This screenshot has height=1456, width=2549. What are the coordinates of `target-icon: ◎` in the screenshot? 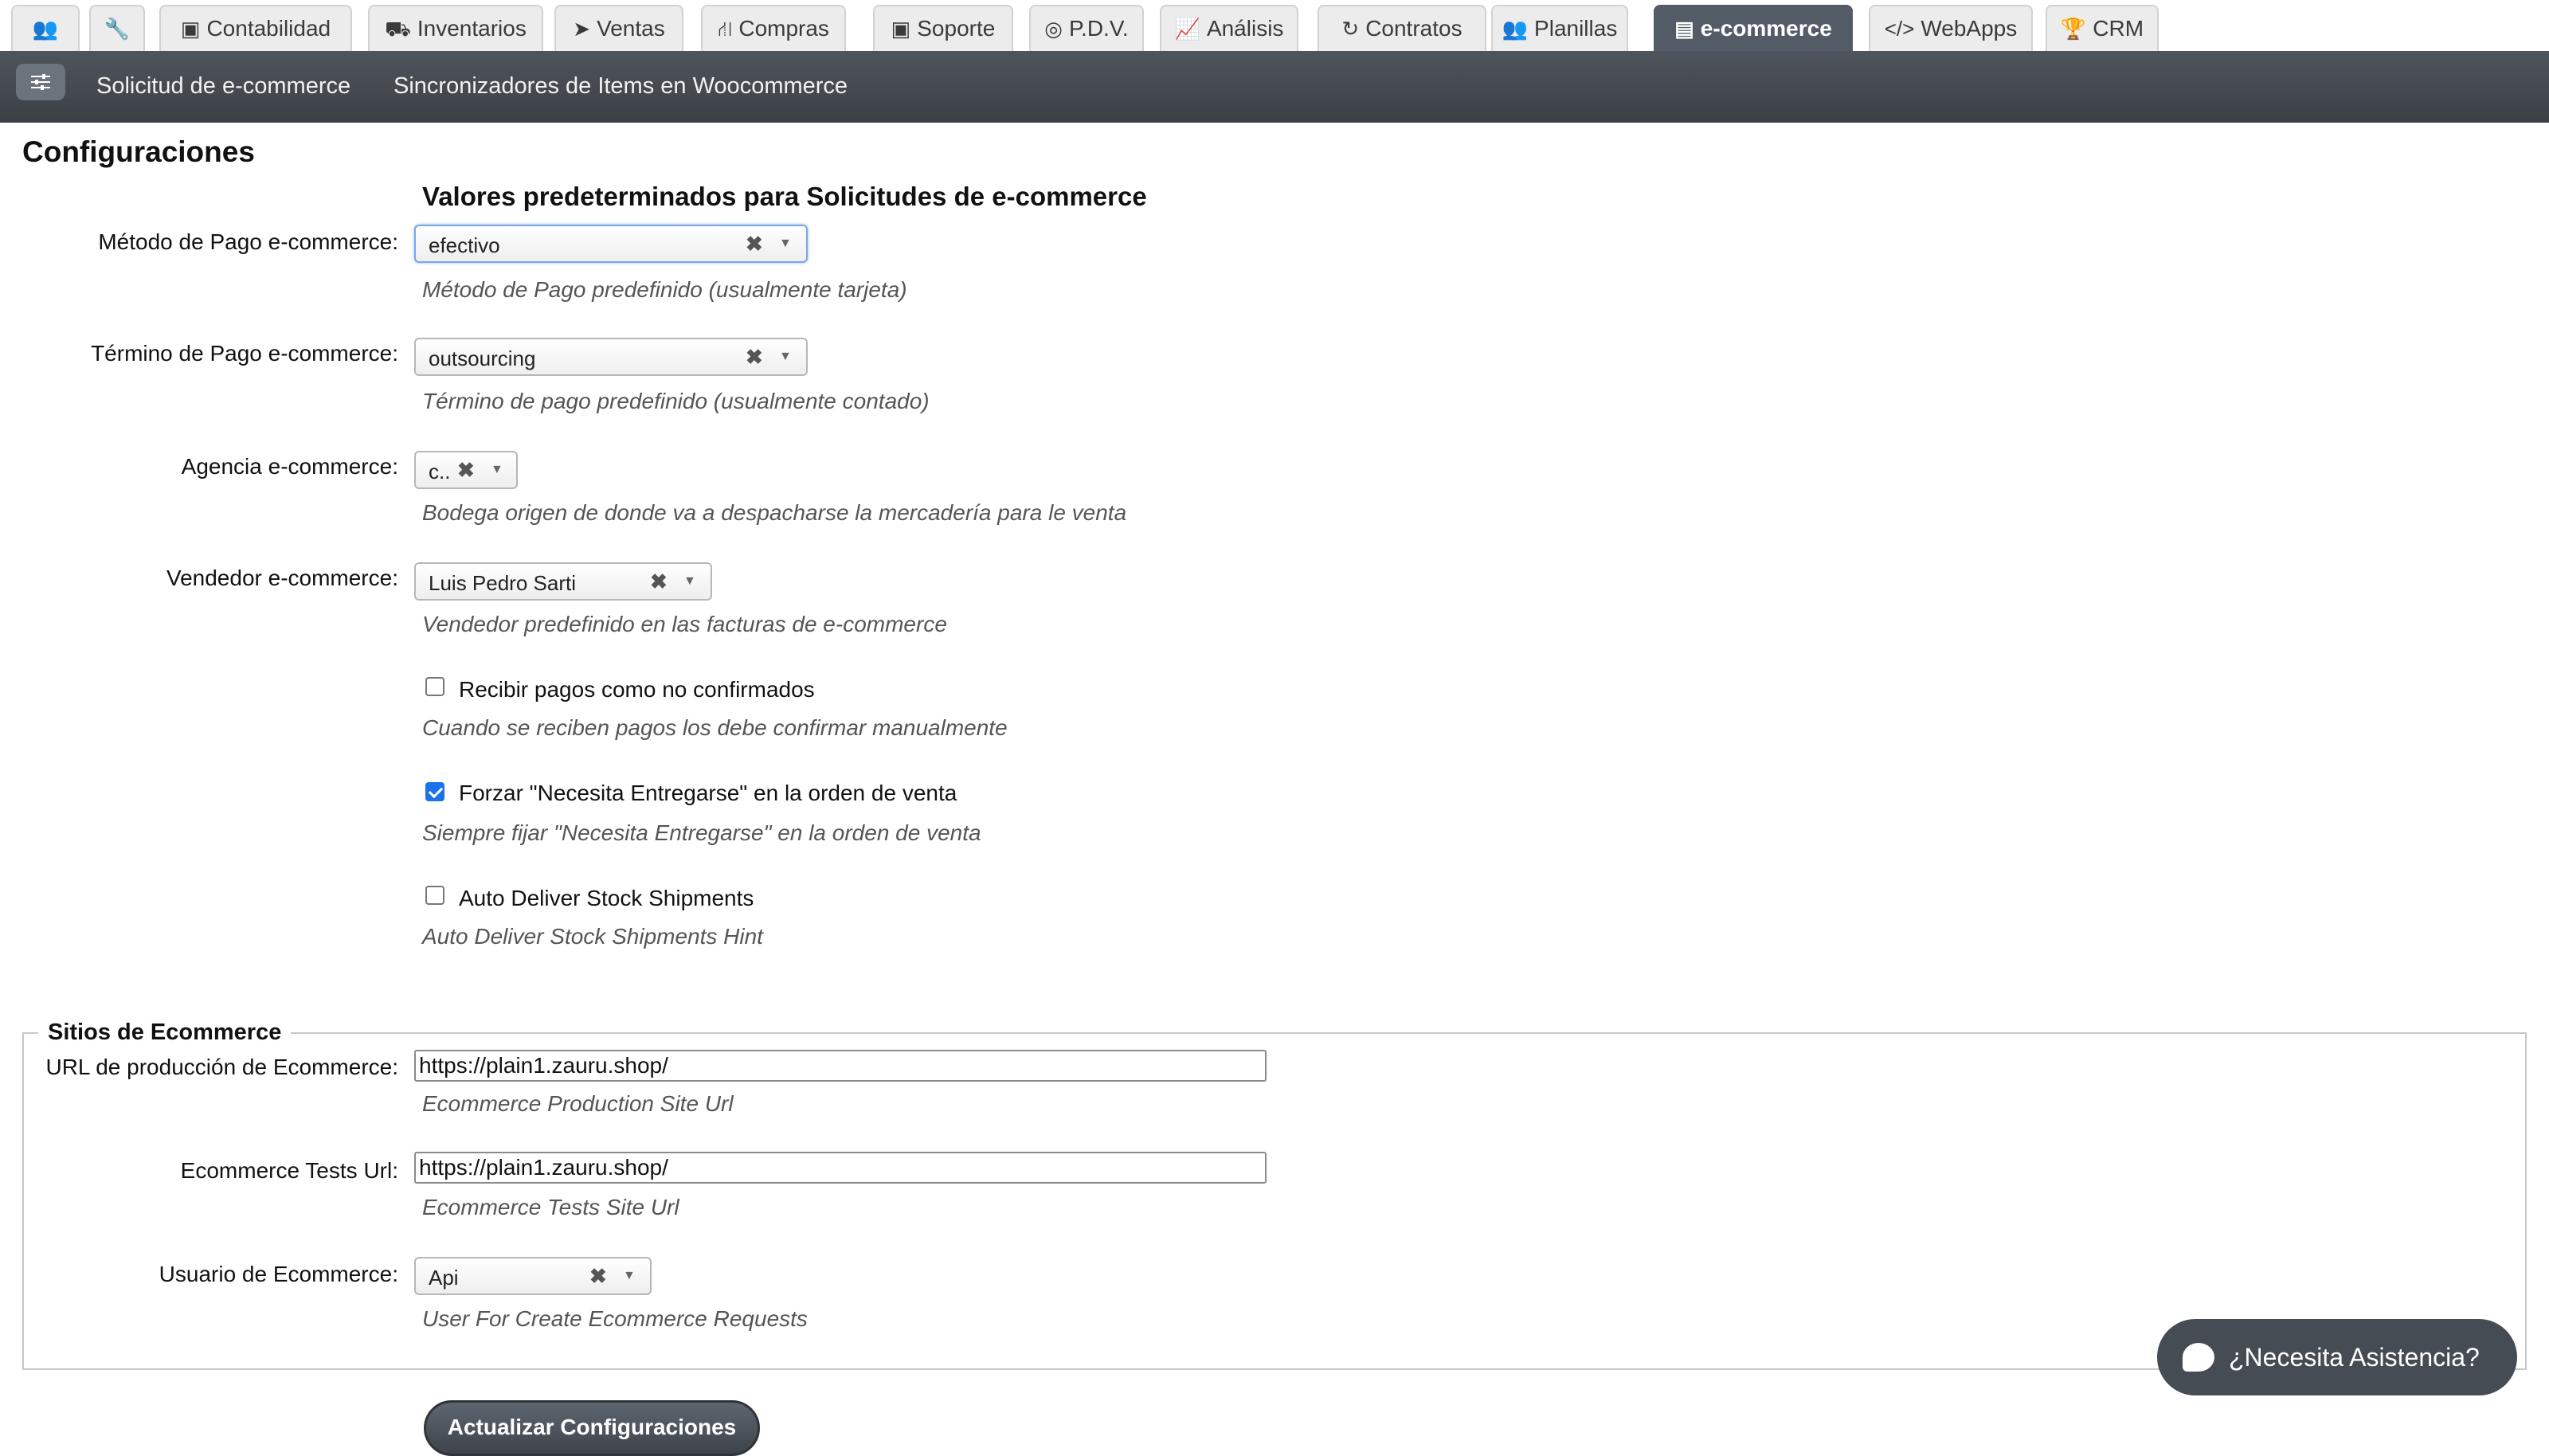 It's located at (1053, 29).